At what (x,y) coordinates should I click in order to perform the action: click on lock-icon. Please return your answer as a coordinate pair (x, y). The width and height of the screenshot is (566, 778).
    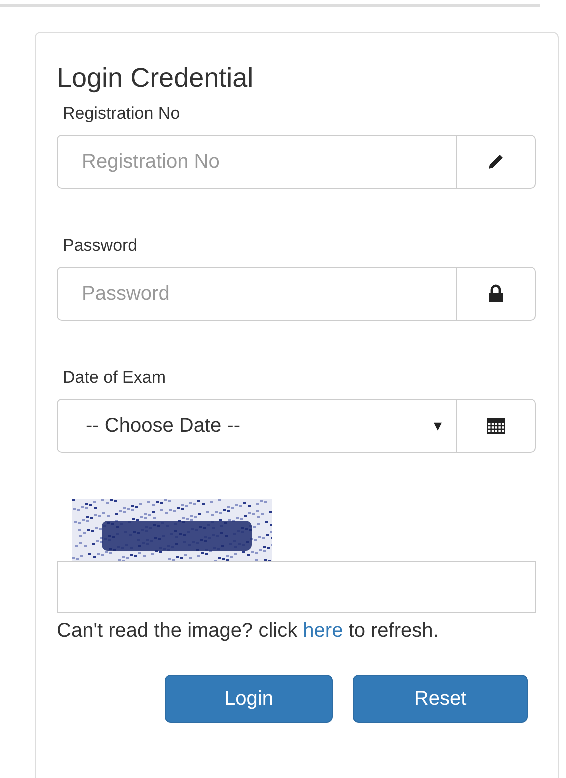
    Looking at the image, I should click on (496, 294).